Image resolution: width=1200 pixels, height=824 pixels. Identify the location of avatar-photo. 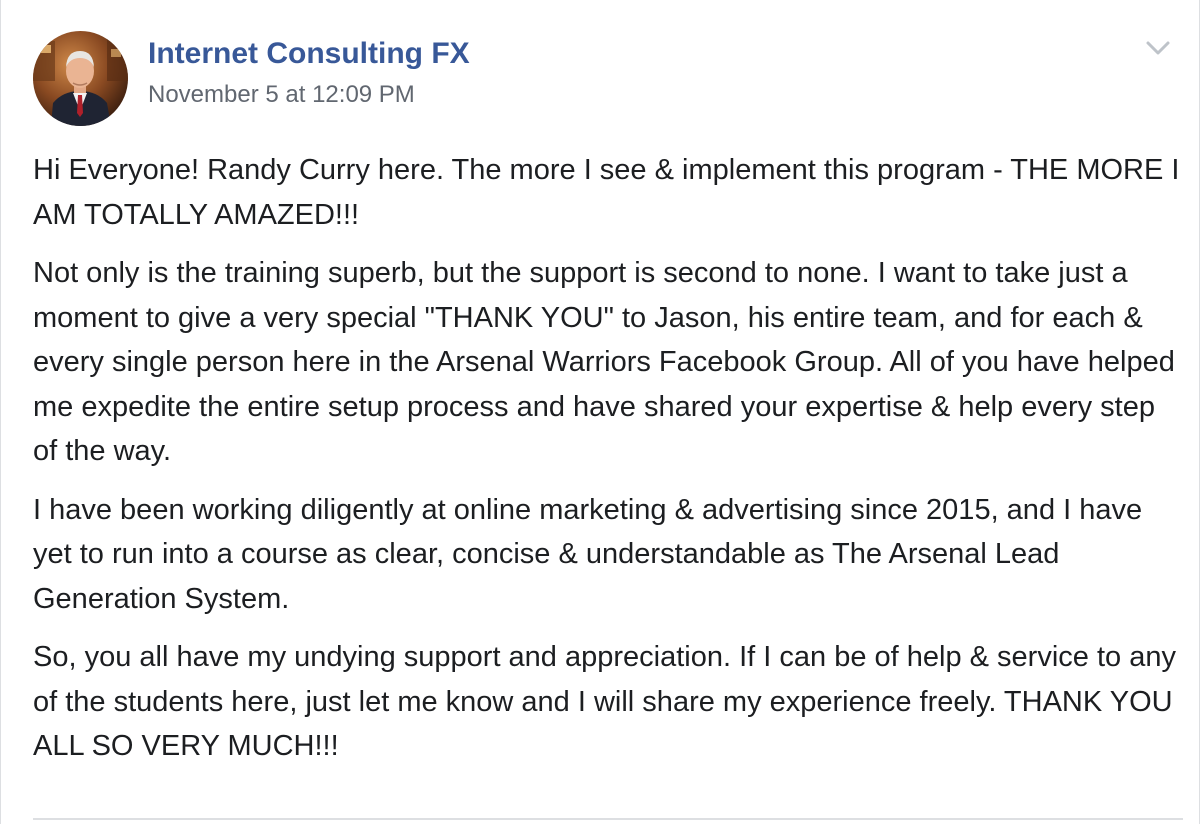
(80, 78).